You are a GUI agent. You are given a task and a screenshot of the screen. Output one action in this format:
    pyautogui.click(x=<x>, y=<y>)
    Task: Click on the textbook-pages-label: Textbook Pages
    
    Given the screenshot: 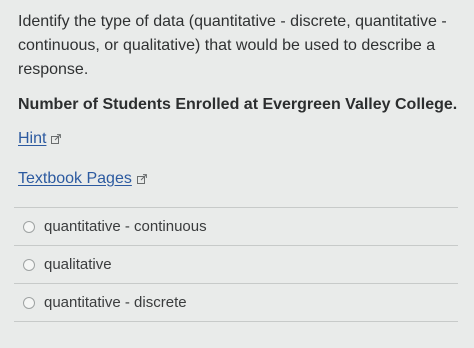 What is the action you would take?
    pyautogui.click(x=75, y=178)
    